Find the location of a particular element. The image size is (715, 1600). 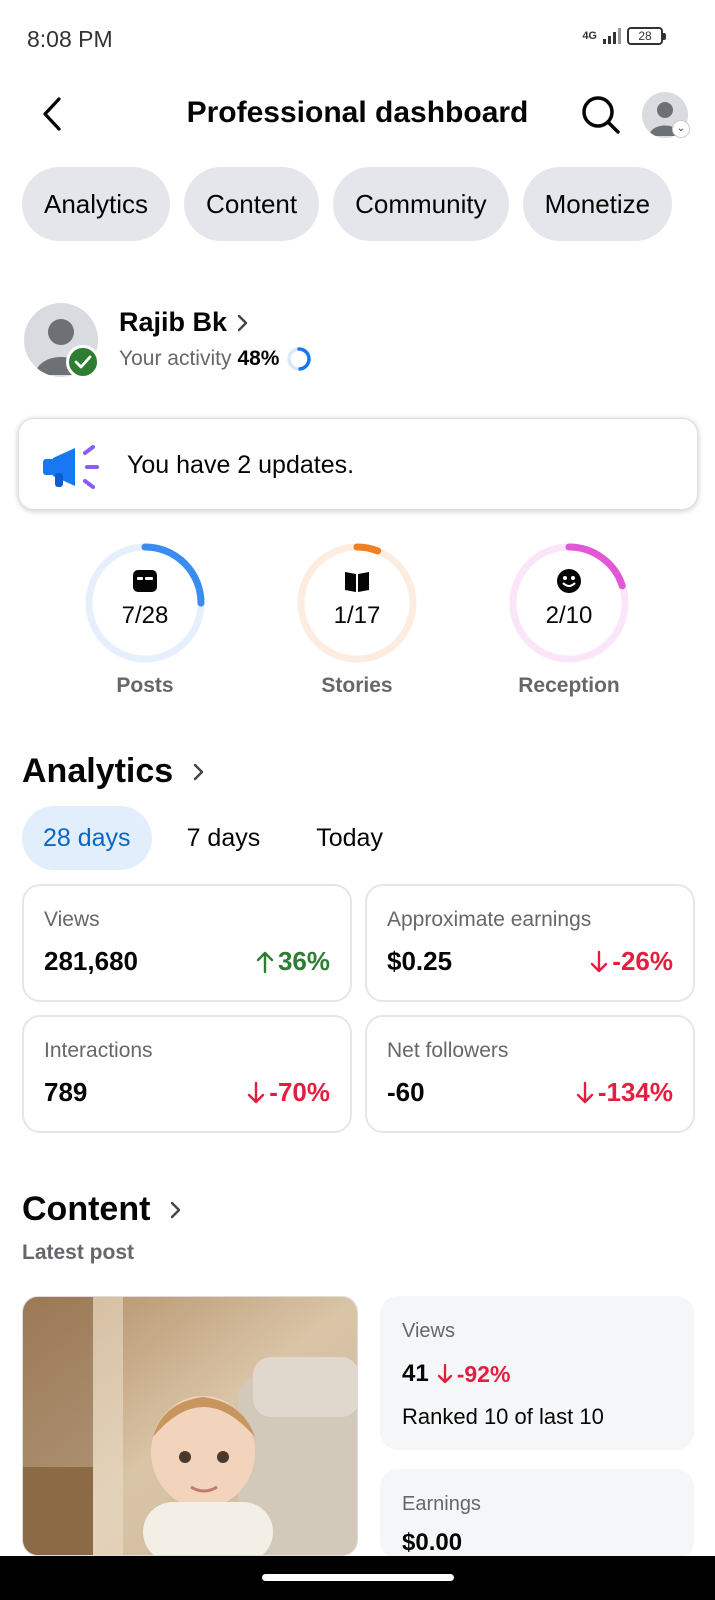

megaphone-icon is located at coordinates (71, 467).